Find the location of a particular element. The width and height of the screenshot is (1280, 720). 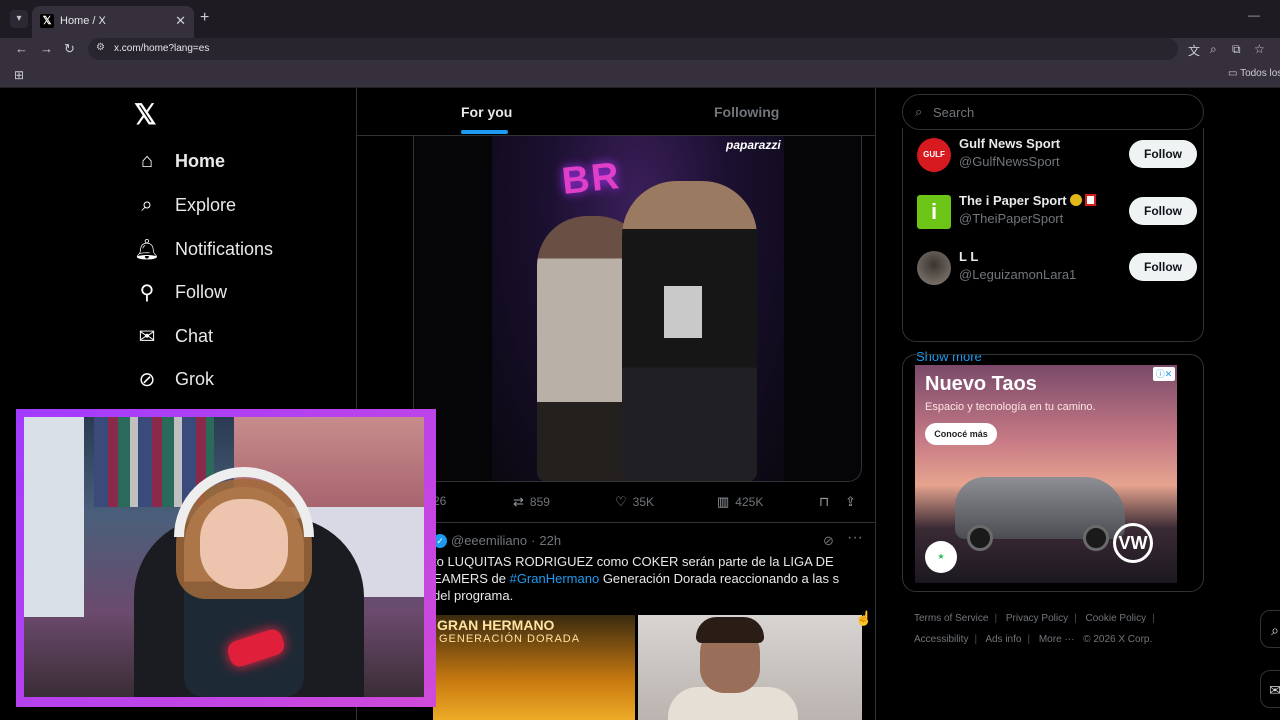

feed-tabs: For you Following is located at coordinates (616, 112).